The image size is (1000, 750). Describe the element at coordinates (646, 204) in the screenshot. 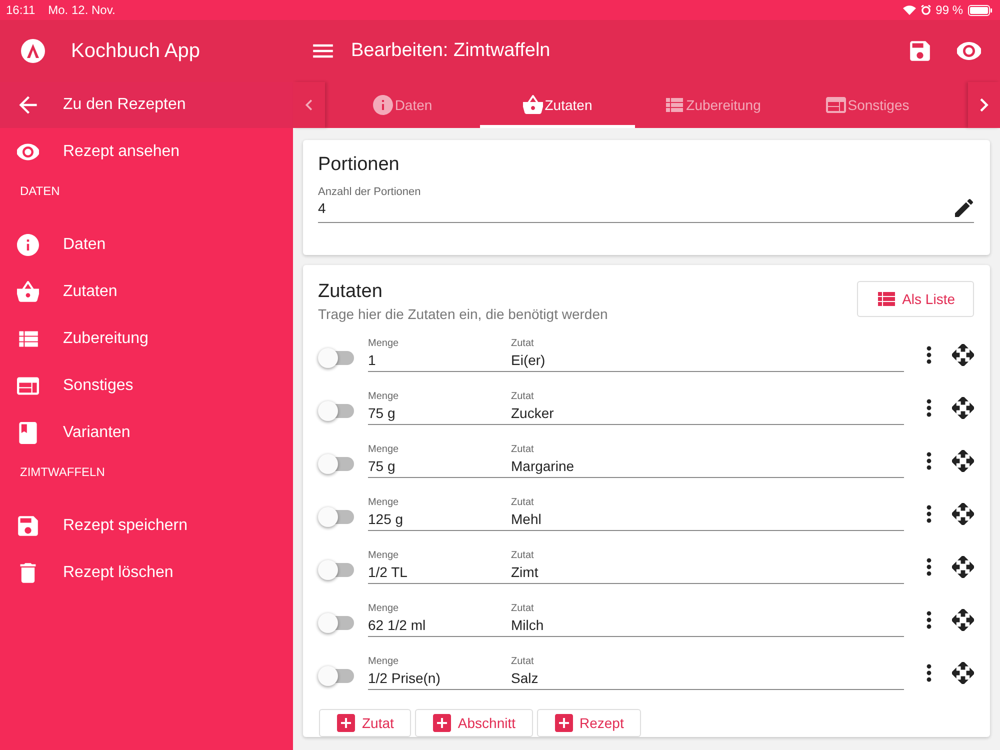

I see `portions-field: Anzahl der Portionen 4` at that location.